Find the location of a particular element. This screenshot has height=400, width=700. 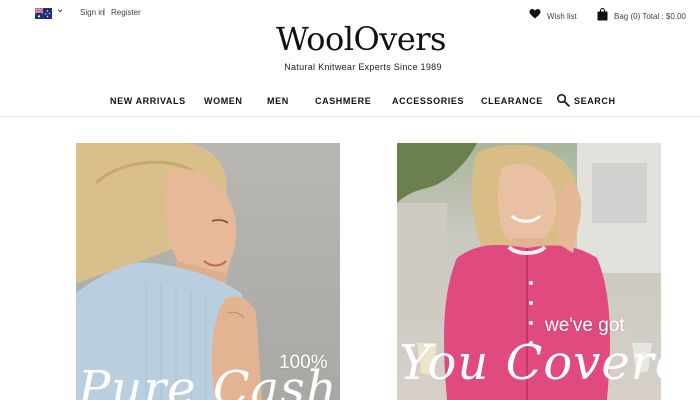

cardigan-script-title: You Covered is located at coordinates (530, 363).